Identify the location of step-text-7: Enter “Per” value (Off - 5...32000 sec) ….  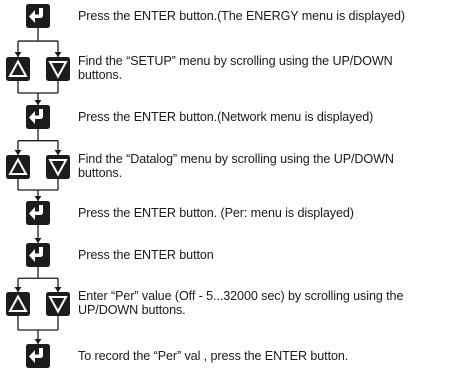
(241, 303).